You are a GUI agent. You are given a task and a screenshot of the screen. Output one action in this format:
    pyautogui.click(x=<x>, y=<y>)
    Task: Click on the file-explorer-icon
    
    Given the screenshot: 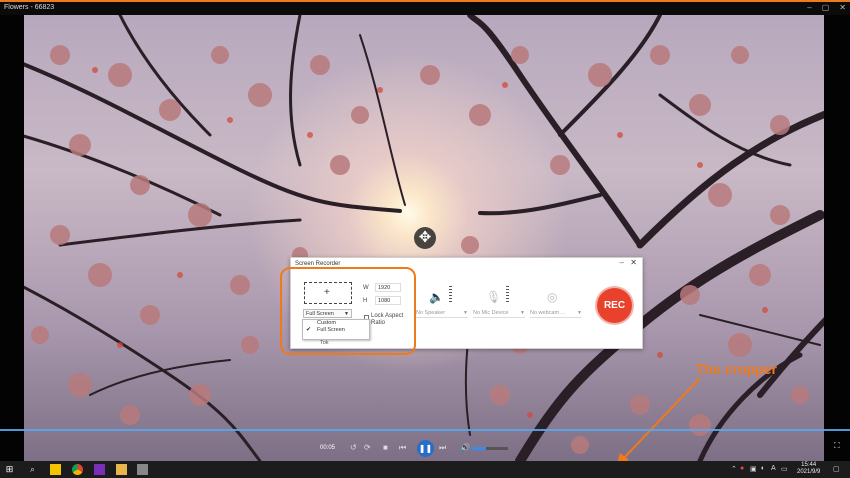 What is the action you would take?
    pyautogui.click(x=121, y=469)
    